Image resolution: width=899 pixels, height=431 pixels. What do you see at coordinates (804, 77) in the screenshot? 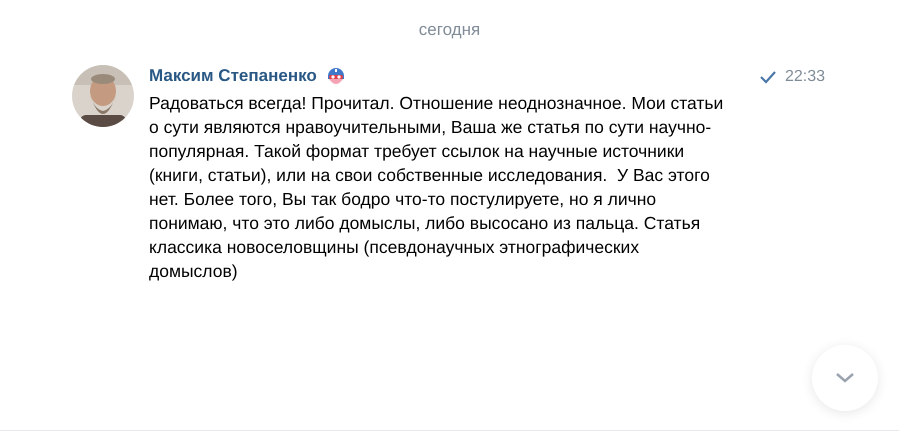
I see `message-time: 22:33` at bounding box center [804, 77].